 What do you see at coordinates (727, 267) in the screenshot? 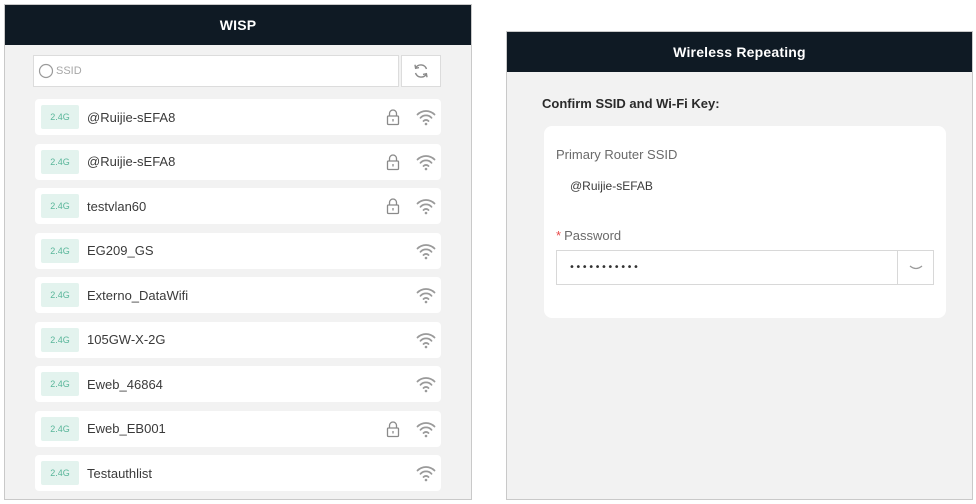
I see `password-input` at bounding box center [727, 267].